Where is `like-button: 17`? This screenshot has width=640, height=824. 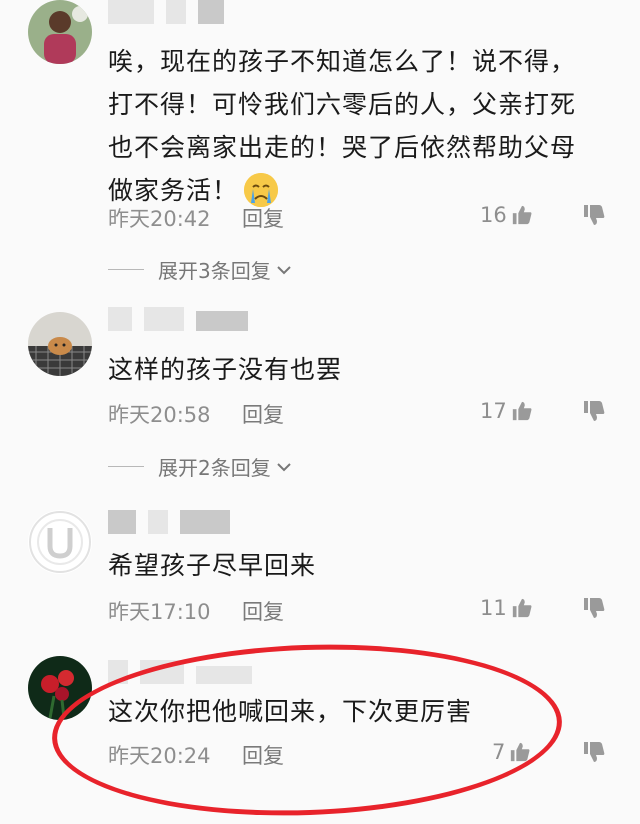
like-button: 17 is located at coordinates (506, 411).